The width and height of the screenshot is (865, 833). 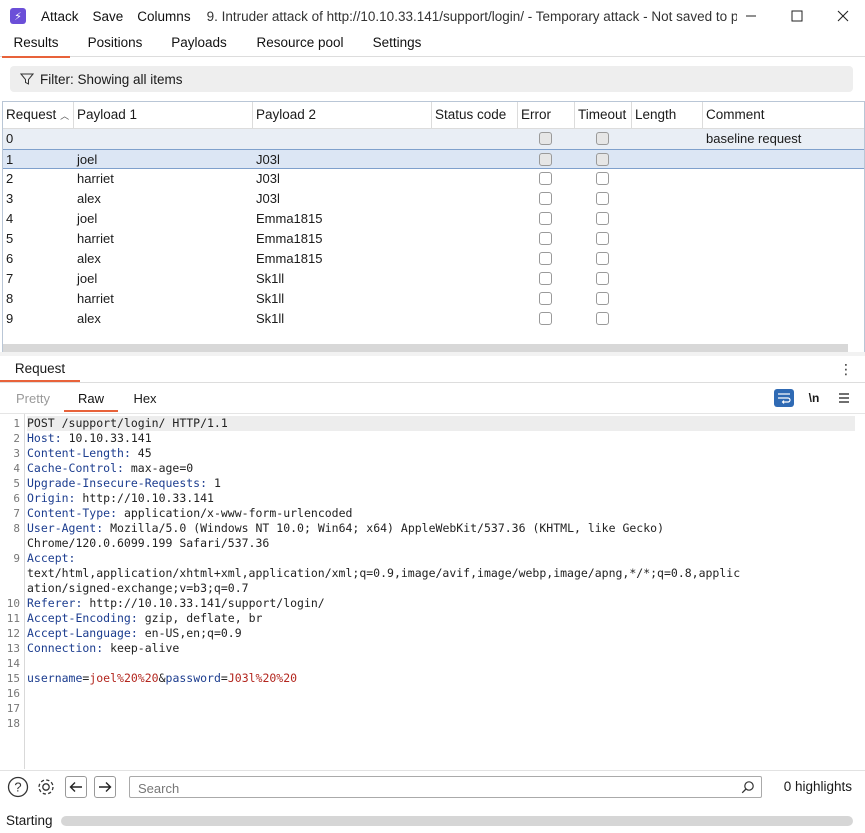 What do you see at coordinates (40, 369) in the screenshot?
I see `tab-request: Request` at bounding box center [40, 369].